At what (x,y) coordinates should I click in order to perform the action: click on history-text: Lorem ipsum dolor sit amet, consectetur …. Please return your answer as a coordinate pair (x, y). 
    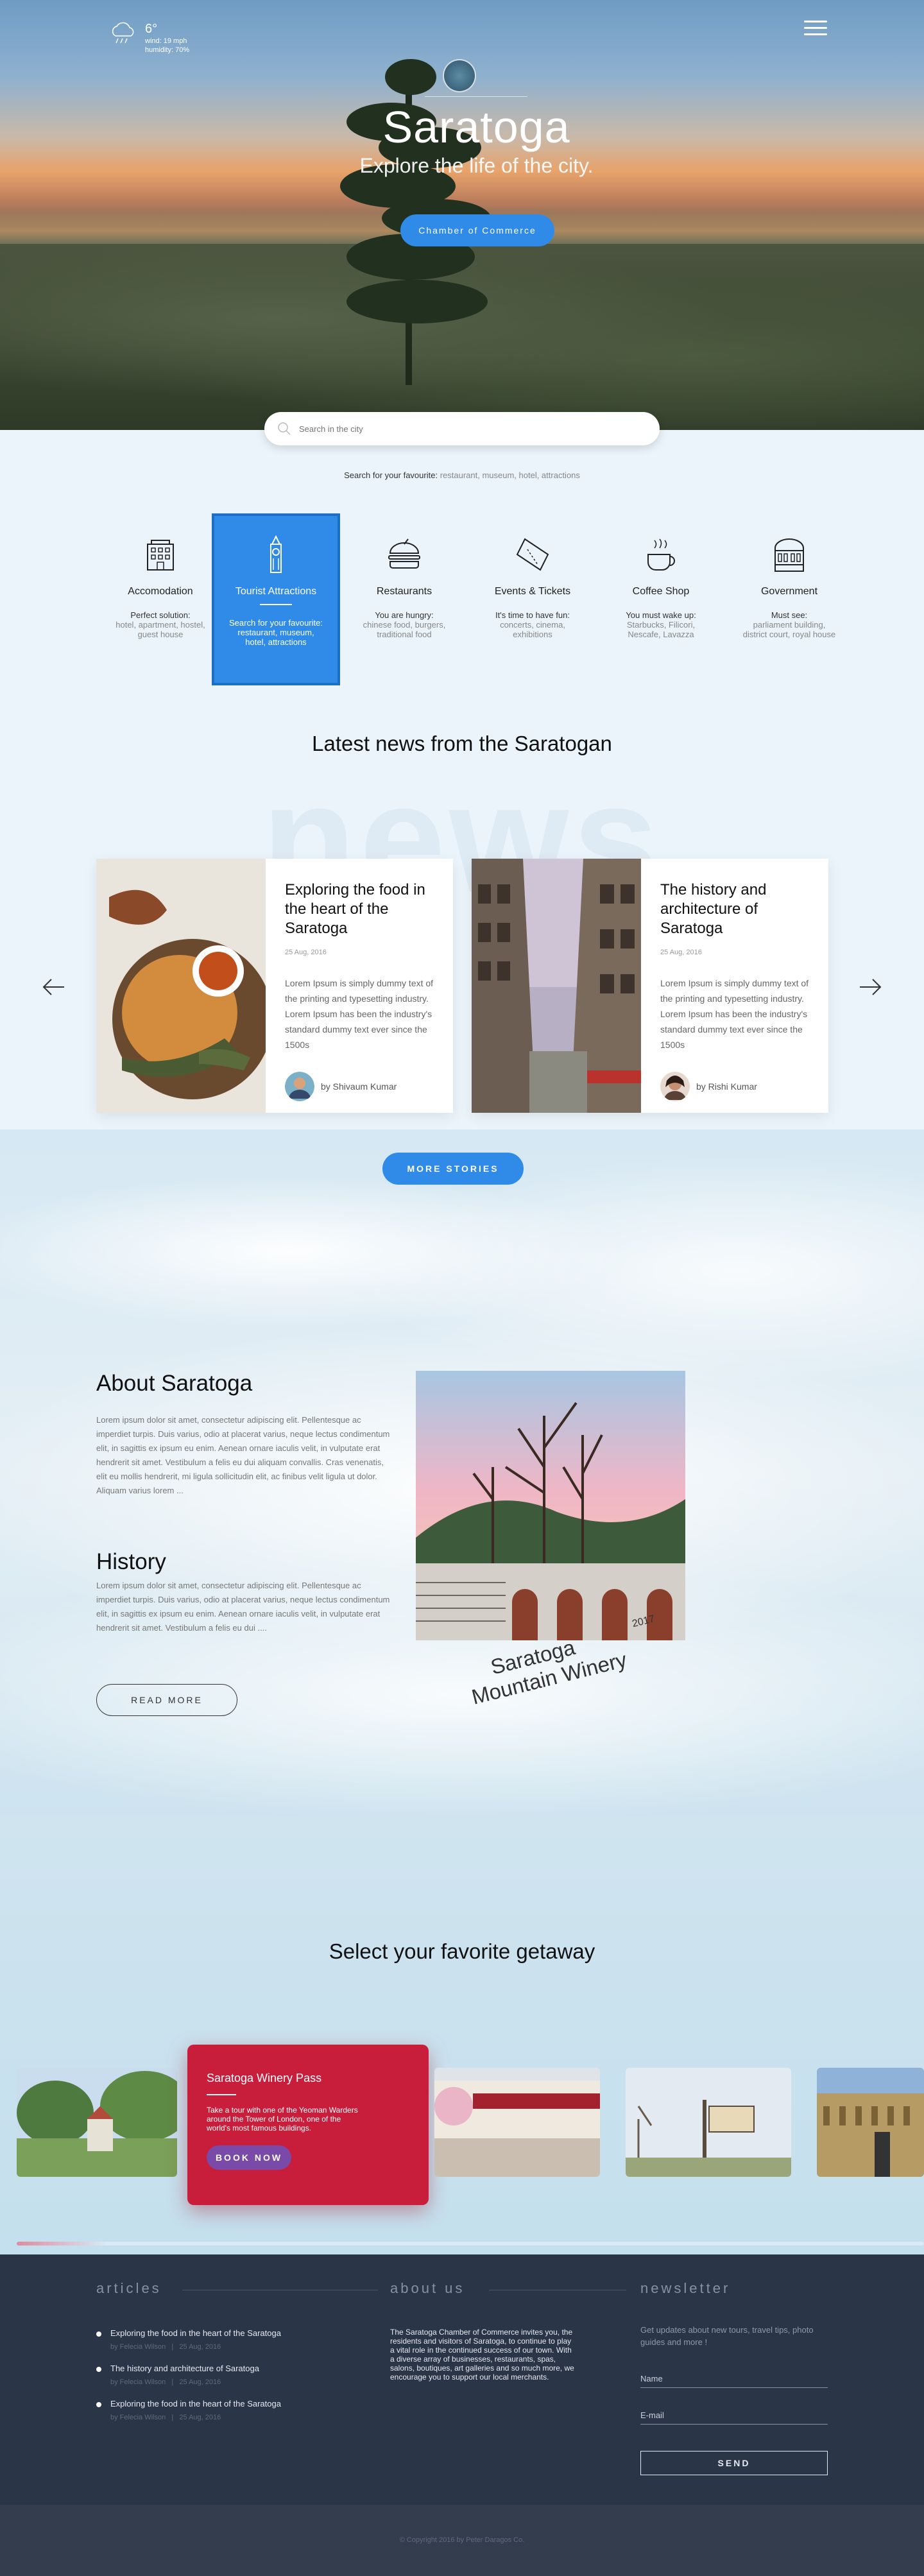
    Looking at the image, I should click on (243, 1607).